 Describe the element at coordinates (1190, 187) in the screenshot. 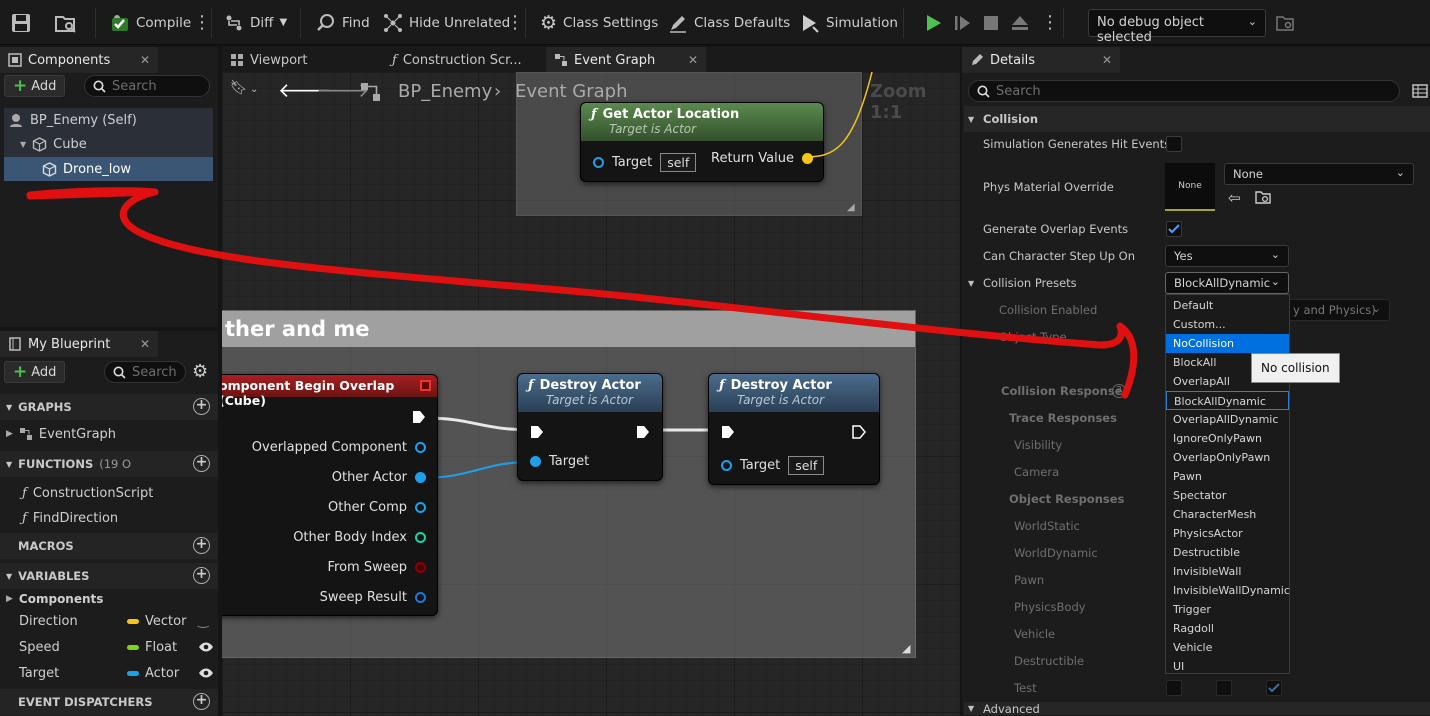

I see `phys-material-thumbnail: None` at that location.